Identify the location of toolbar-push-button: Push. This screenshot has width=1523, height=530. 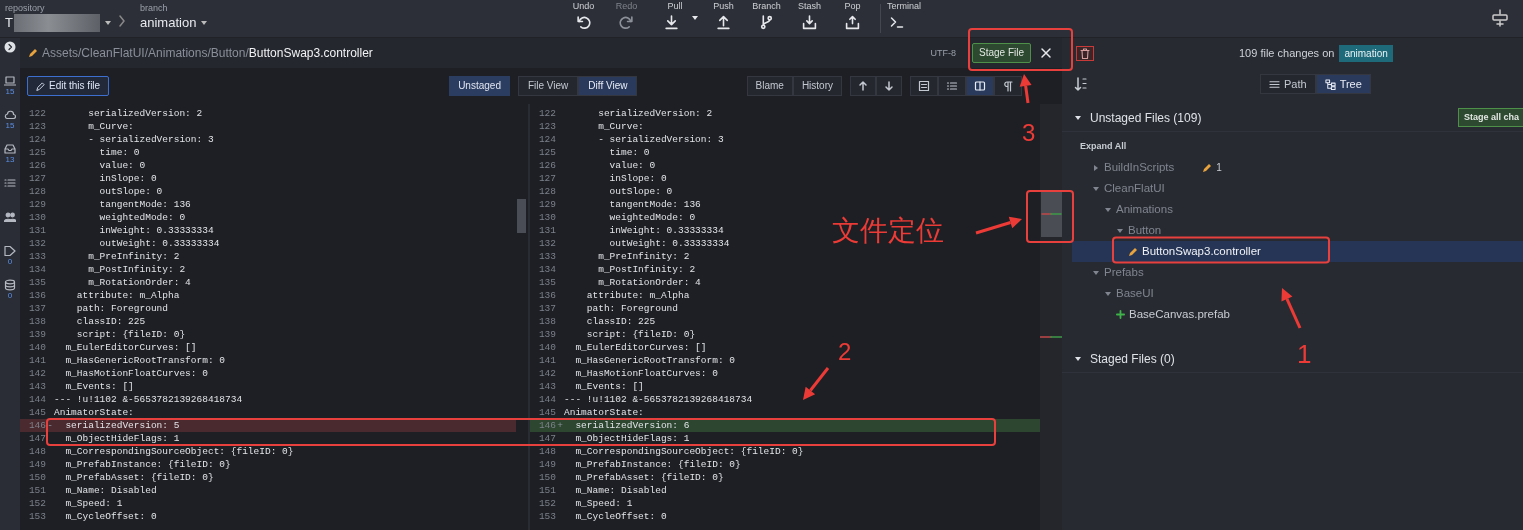
(723, 18).